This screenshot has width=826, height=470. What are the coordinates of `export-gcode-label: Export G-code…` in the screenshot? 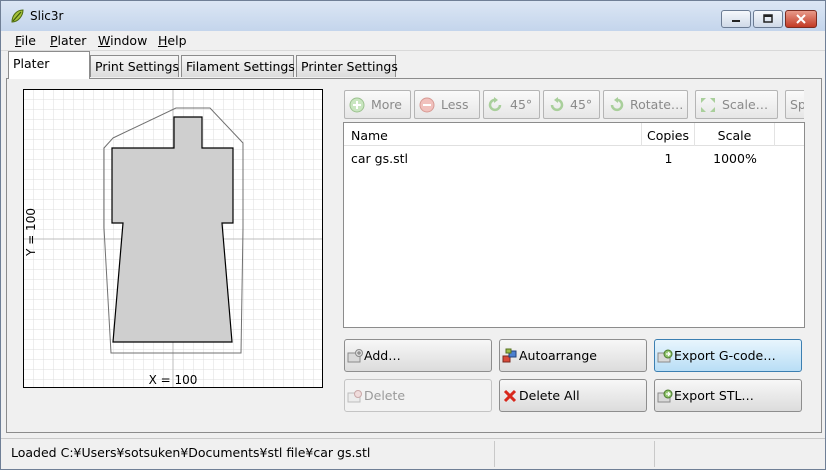 It's located at (725, 355).